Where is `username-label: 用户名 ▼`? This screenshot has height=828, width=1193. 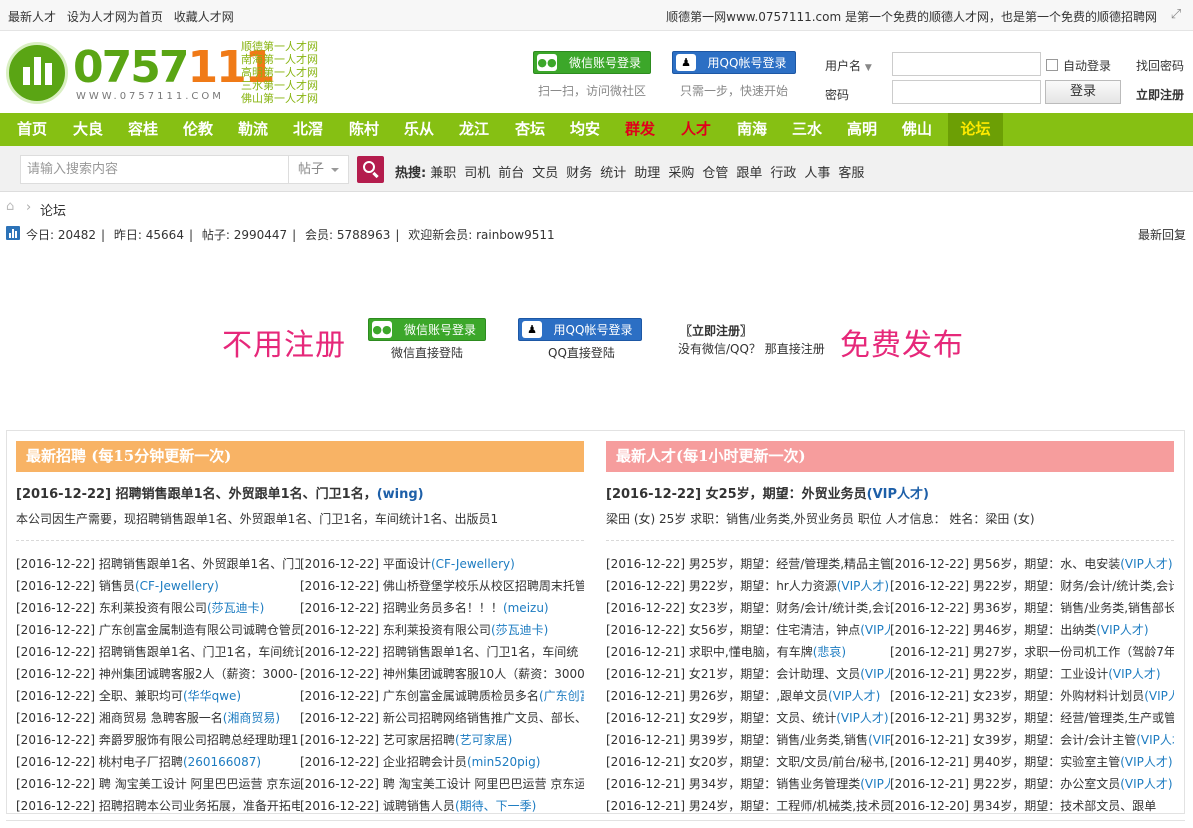 username-label: 用户名 ▼ is located at coordinates (848, 65).